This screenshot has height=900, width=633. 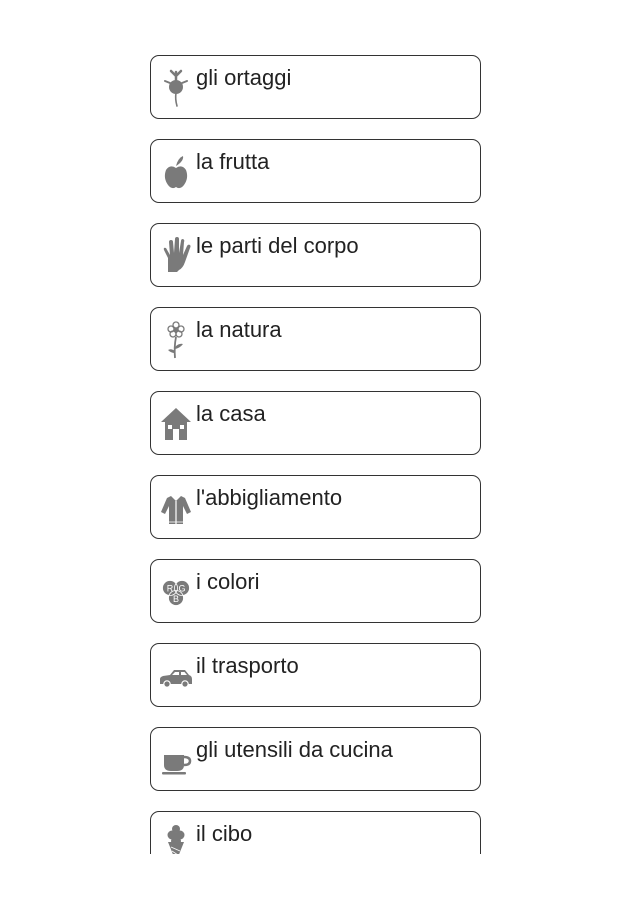 I want to click on category-item-natura: la natura, so click(x=315, y=339).